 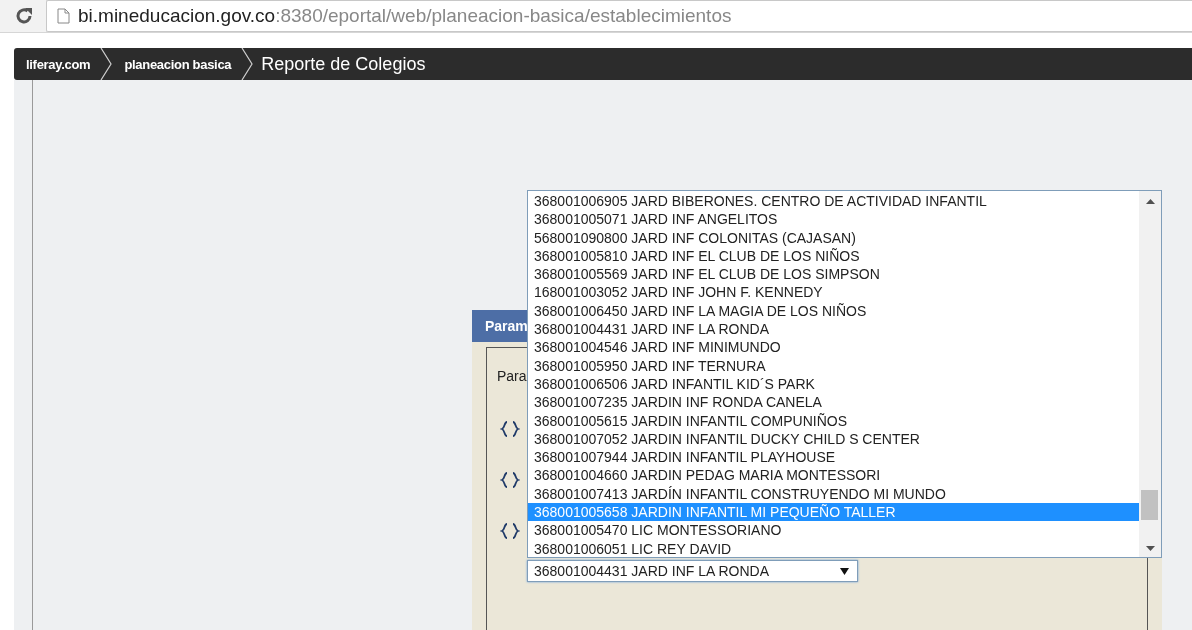 What do you see at coordinates (57, 64) in the screenshot?
I see `breadcrumb-link: liferay.com` at bounding box center [57, 64].